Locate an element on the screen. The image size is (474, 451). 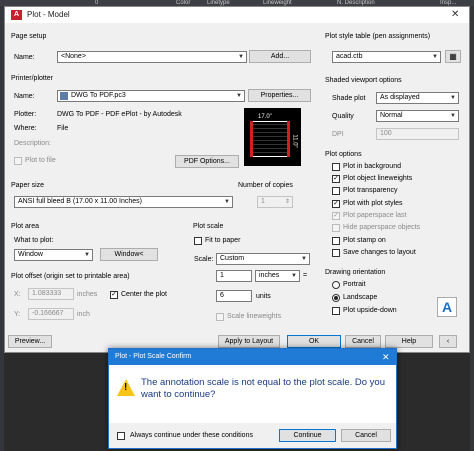
plot-upside-down-checkbox is located at coordinates (336, 311).